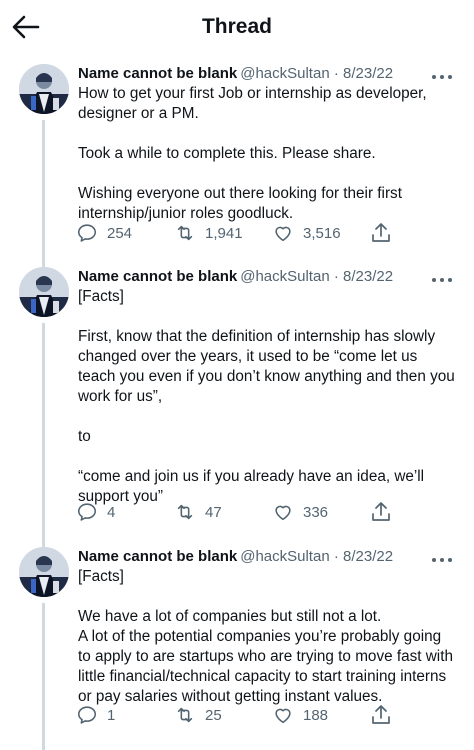  What do you see at coordinates (198, 715) in the screenshot?
I see `retweet-button: 25` at bounding box center [198, 715].